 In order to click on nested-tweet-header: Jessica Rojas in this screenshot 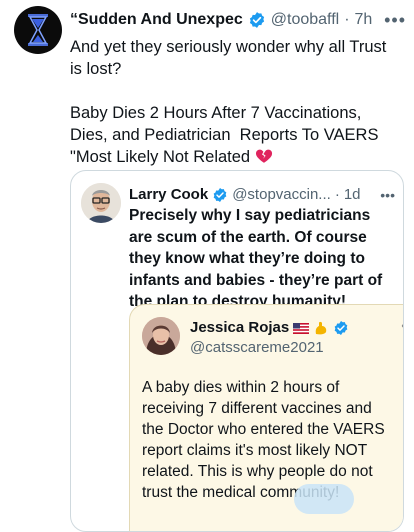, I will do `click(296, 328)`.